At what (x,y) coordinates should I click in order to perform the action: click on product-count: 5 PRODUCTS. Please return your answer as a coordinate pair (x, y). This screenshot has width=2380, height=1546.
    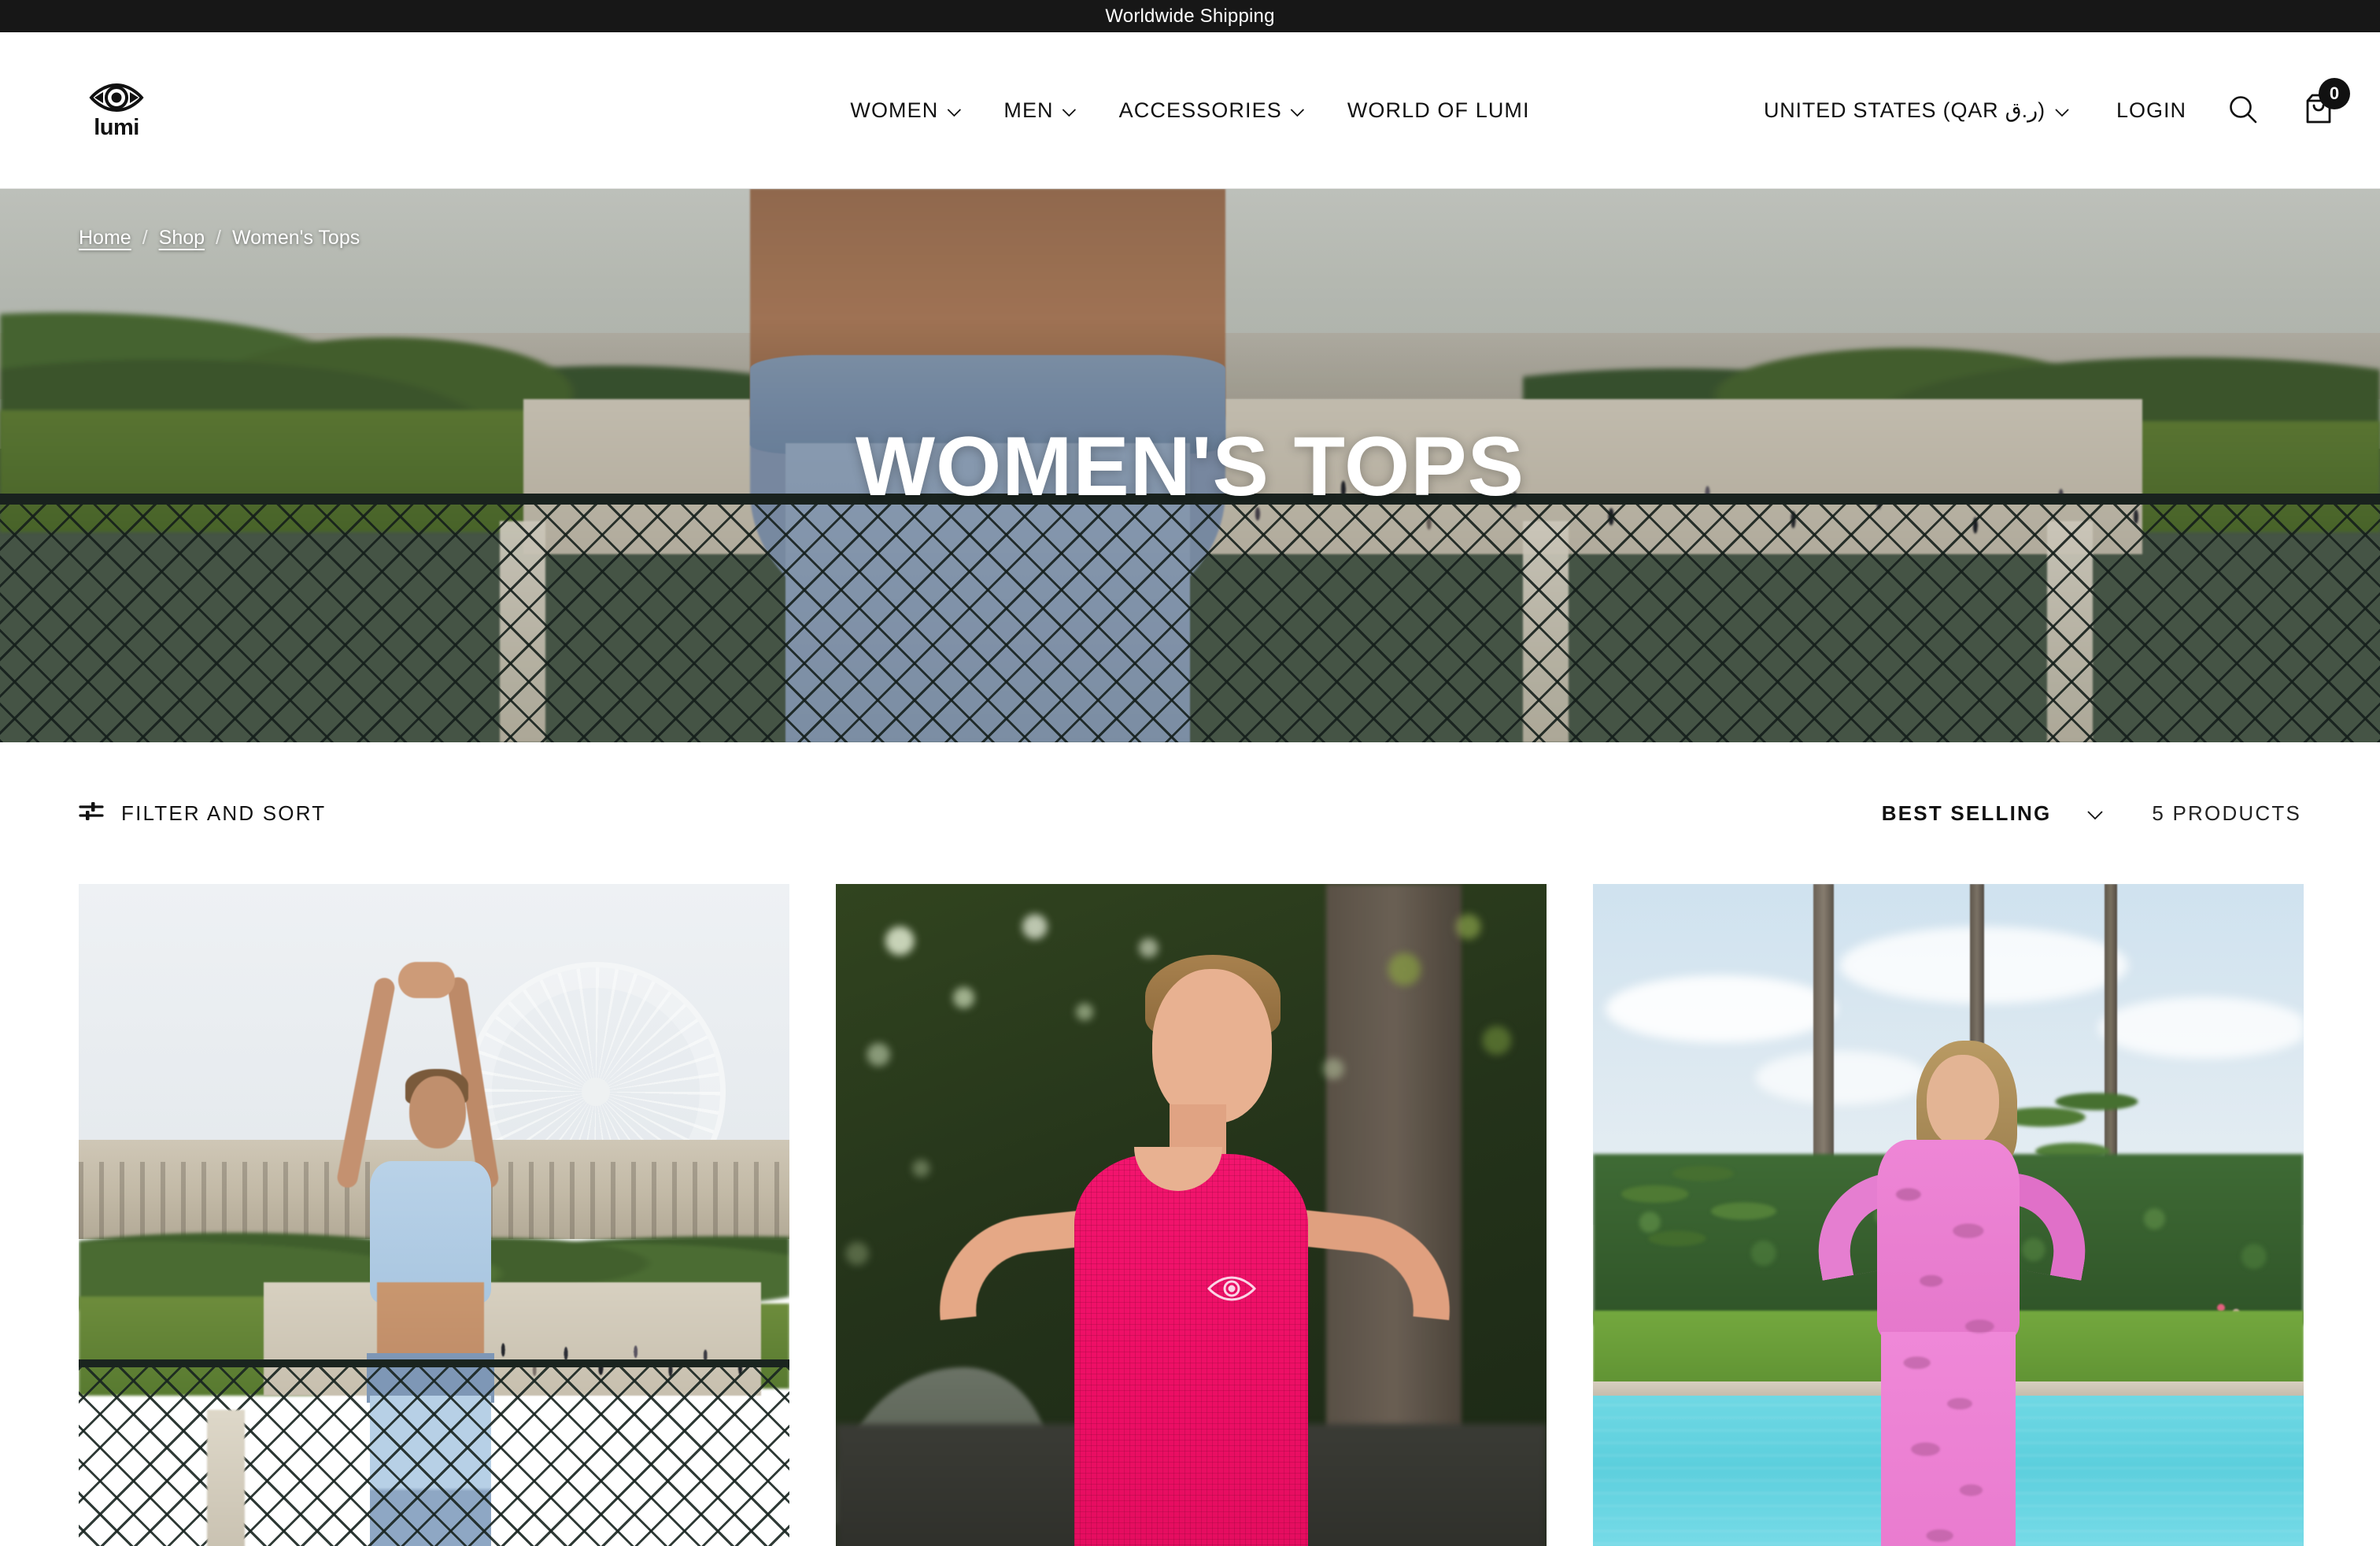
    Looking at the image, I should click on (2226, 813).